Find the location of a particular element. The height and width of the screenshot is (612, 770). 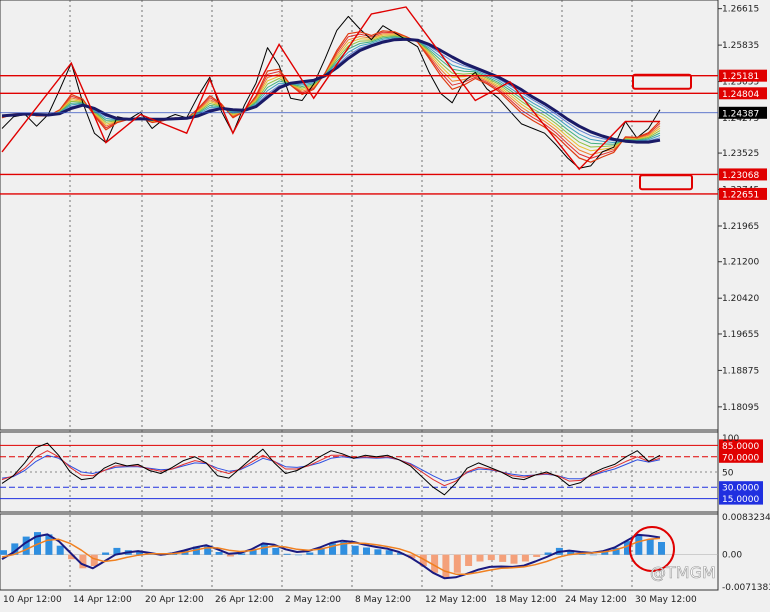

time-tick-label: 26 Apr 12:00 is located at coordinates (244, 600).